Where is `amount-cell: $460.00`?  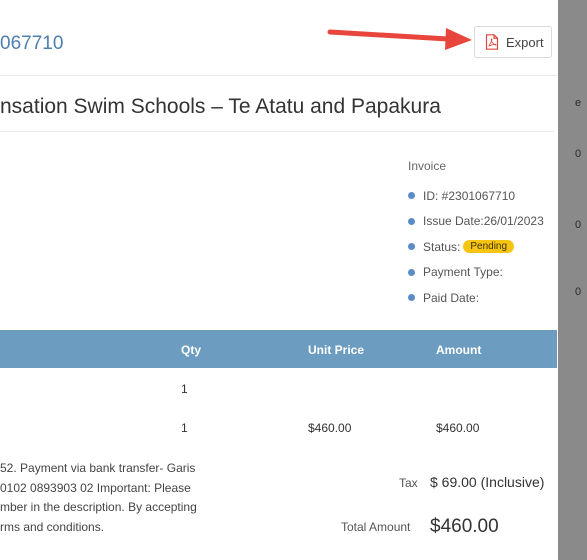 amount-cell: $460.00 is located at coordinates (458, 428).